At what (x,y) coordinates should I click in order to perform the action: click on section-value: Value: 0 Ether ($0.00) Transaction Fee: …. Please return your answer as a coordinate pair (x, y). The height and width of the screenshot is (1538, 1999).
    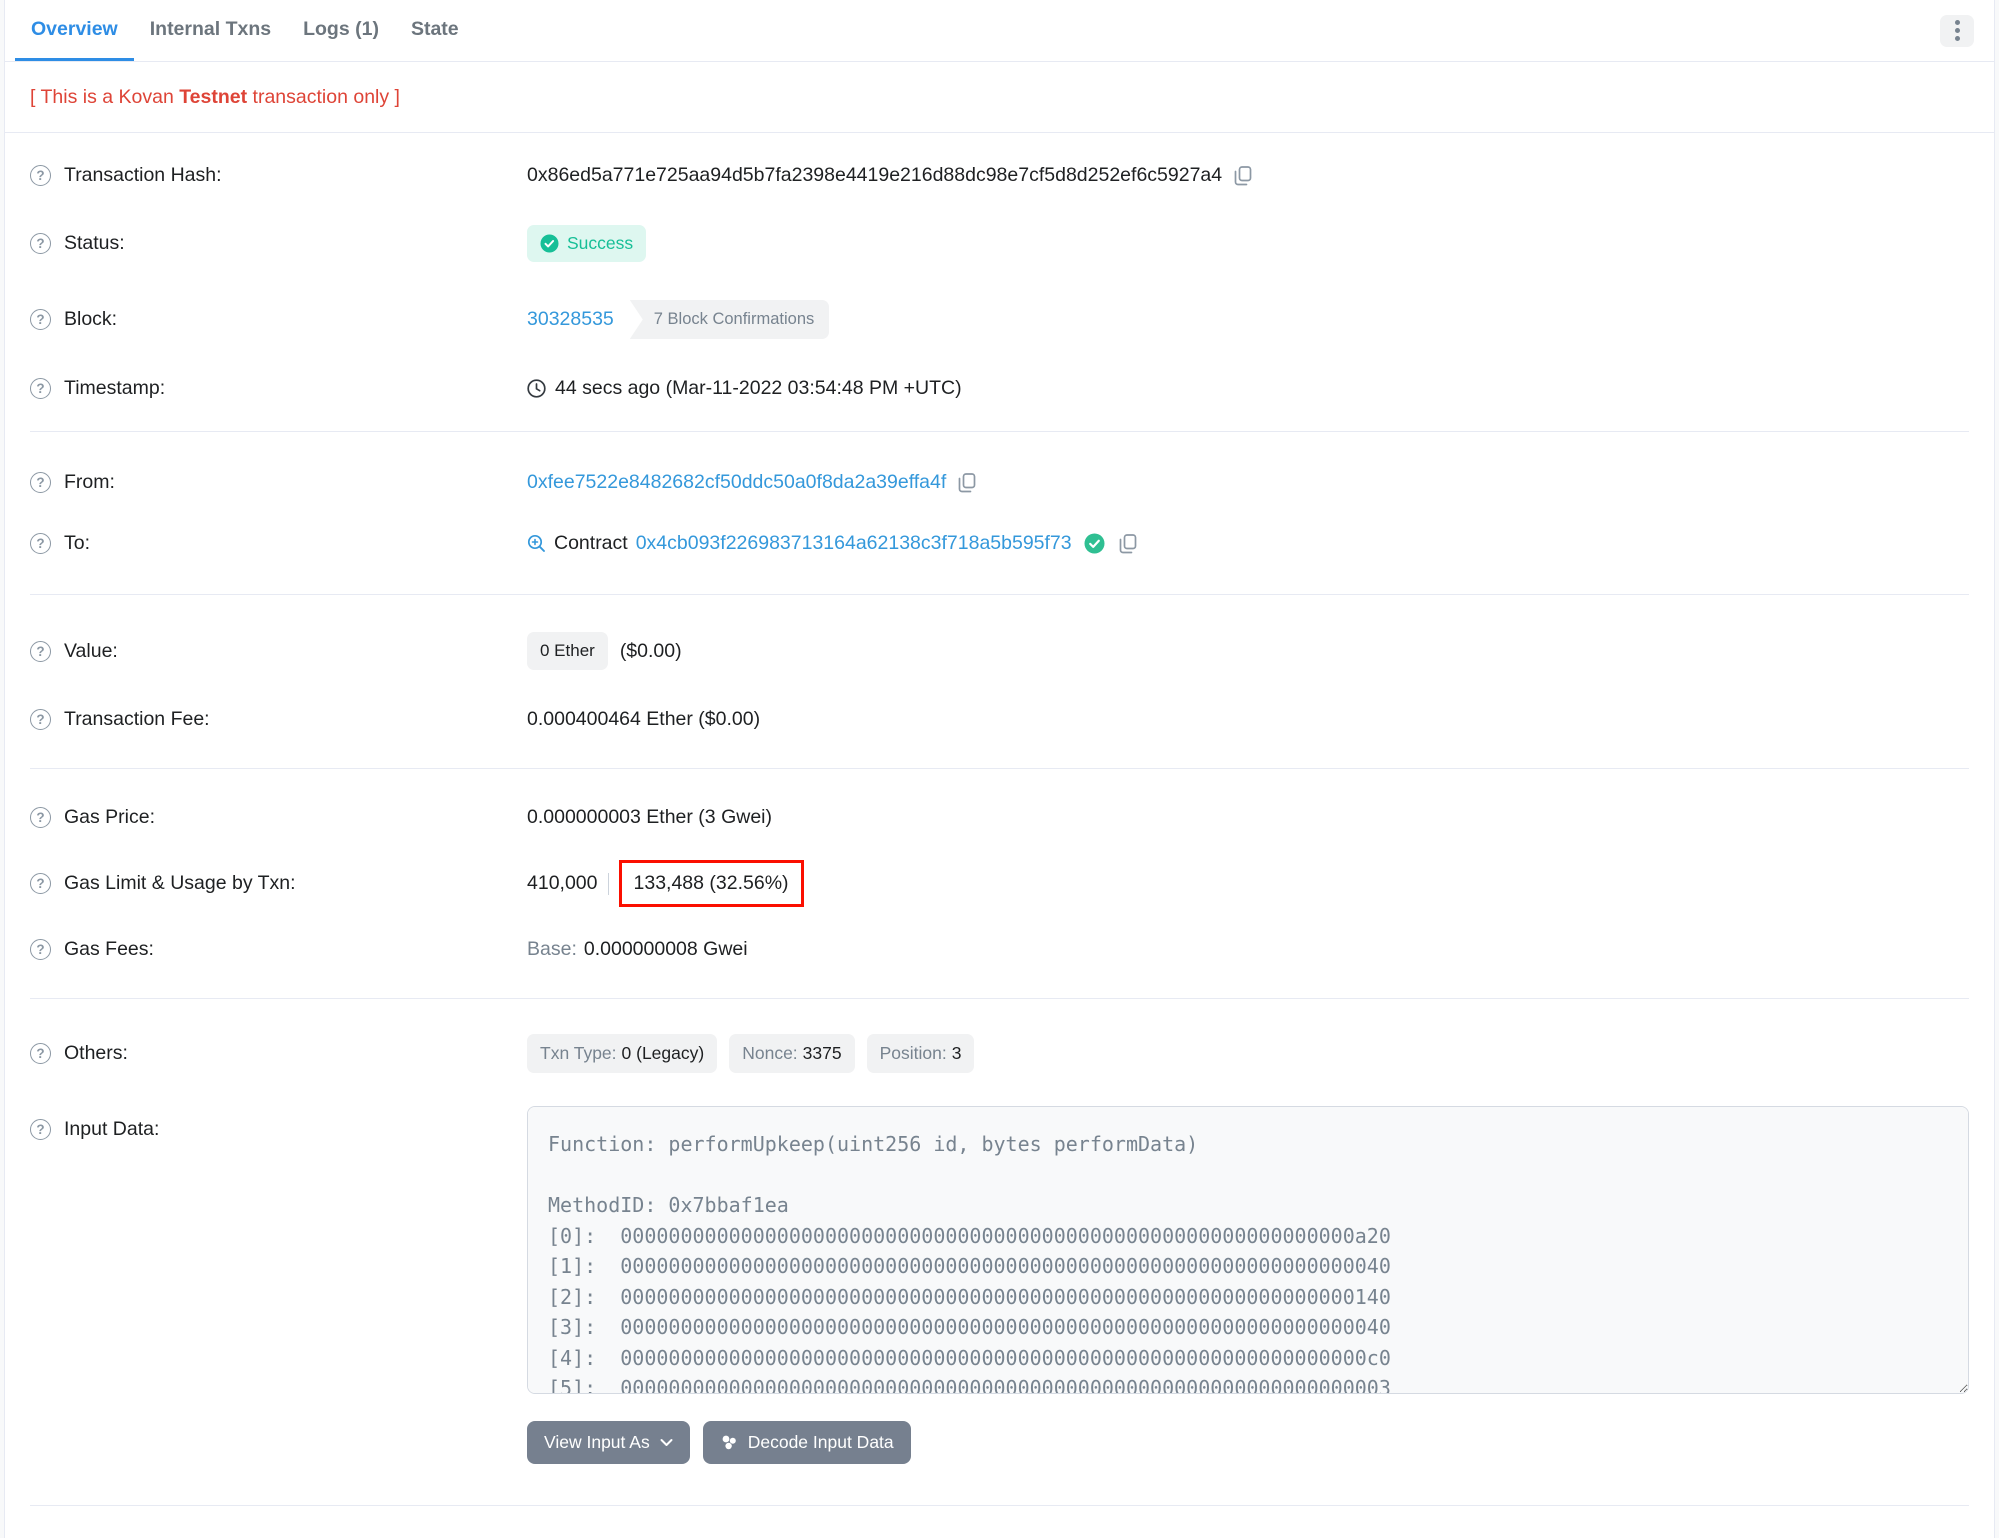
    Looking at the image, I should click on (999, 682).